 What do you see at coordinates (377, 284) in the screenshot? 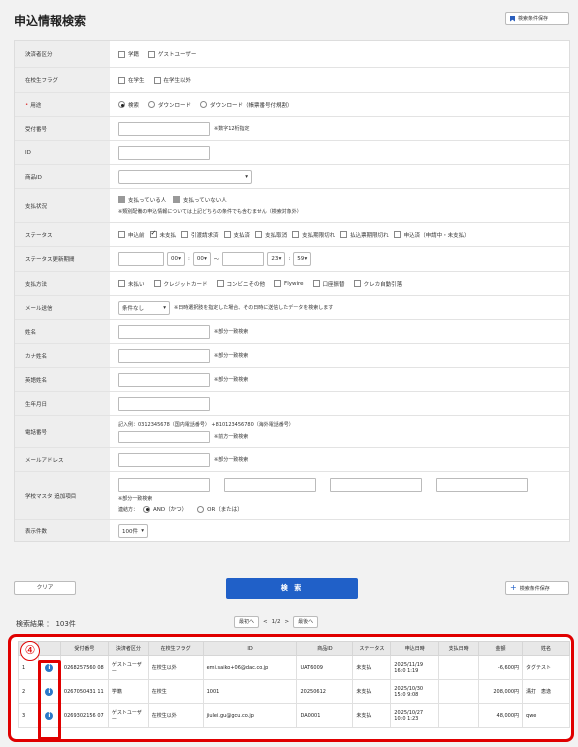
I see `checkbox-method-auto-credit: クレカ自動引落` at bounding box center [377, 284].